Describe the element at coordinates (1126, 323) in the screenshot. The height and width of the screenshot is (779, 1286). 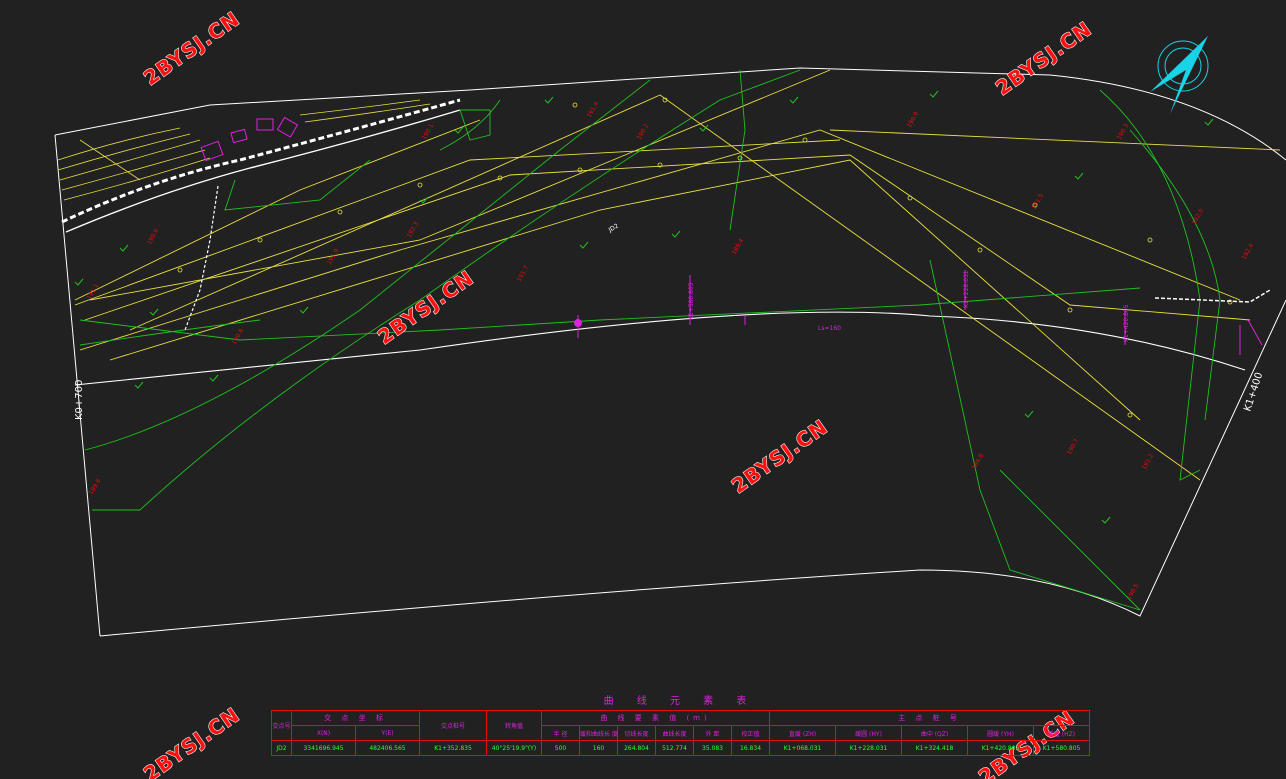
I see `yh-label: K1+420.805` at that location.